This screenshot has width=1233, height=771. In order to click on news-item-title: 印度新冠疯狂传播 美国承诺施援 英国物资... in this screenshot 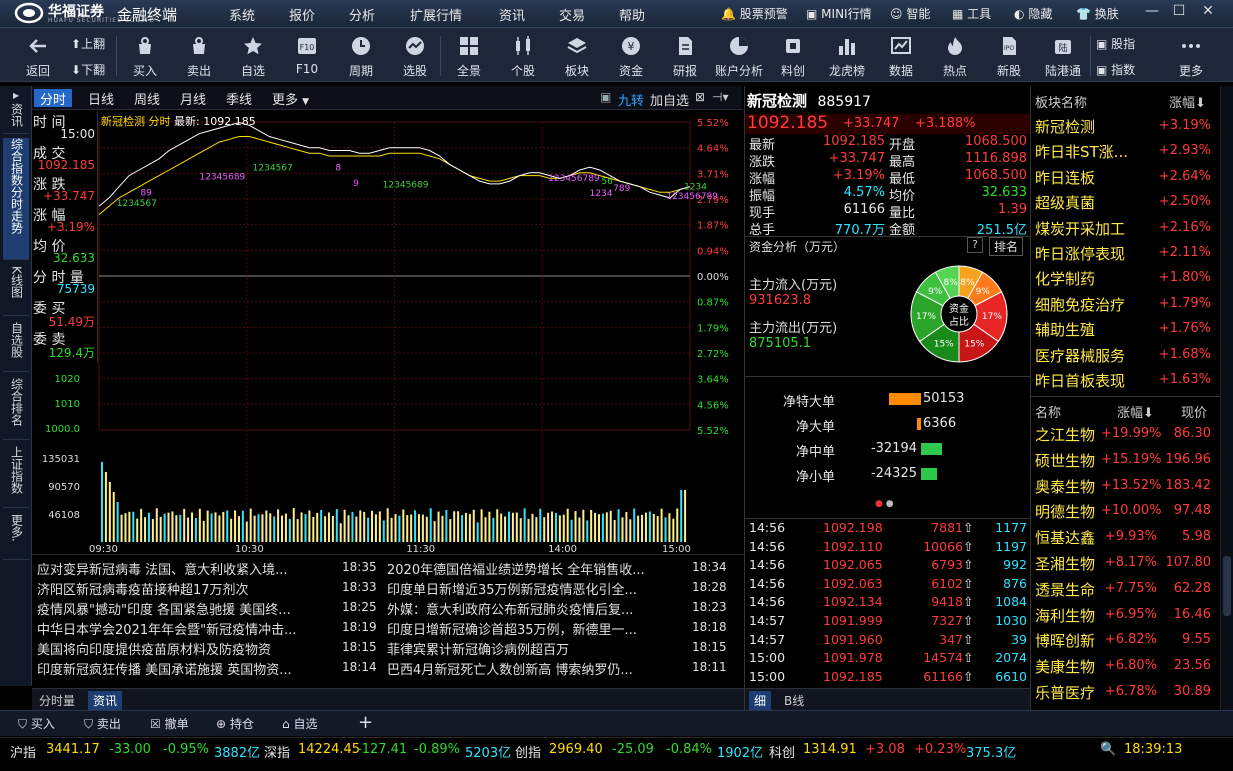, I will do `click(187, 668)`.